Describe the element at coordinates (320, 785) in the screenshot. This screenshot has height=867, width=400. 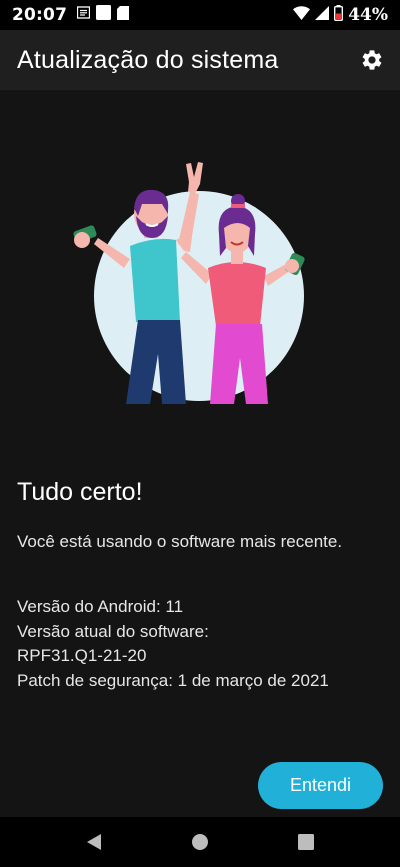
I see `ok-button: Entendi` at that location.